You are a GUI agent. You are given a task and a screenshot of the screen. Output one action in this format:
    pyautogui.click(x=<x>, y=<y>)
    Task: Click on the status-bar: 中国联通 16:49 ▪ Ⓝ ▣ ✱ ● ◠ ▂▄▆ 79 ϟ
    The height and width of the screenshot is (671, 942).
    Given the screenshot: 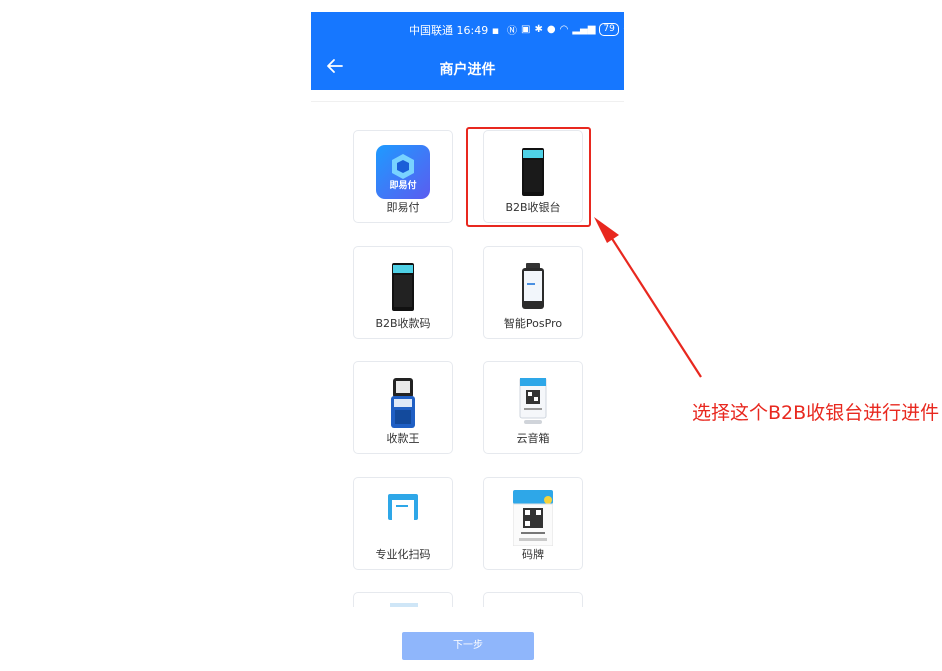 What is the action you would take?
    pyautogui.click(x=467, y=29)
    